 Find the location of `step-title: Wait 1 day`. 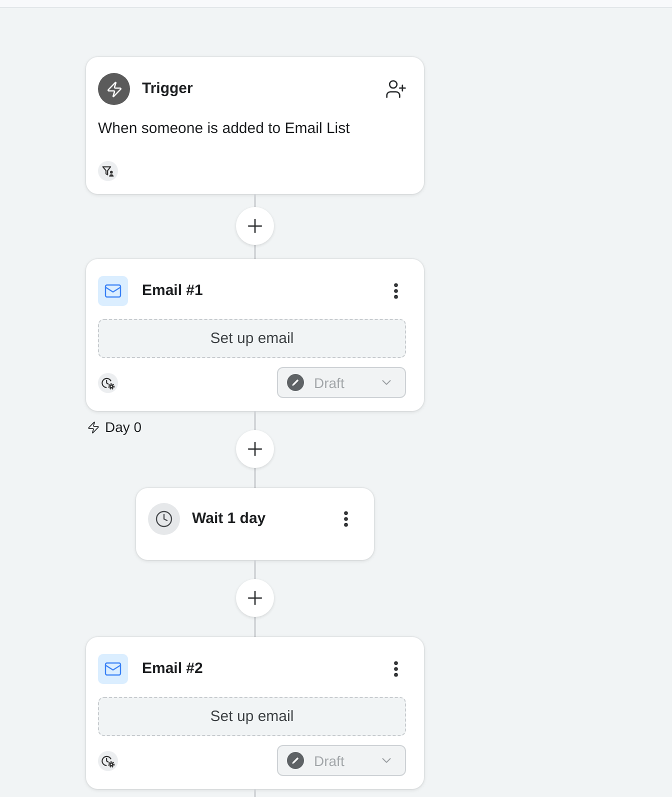

step-title: Wait 1 day is located at coordinates (229, 519).